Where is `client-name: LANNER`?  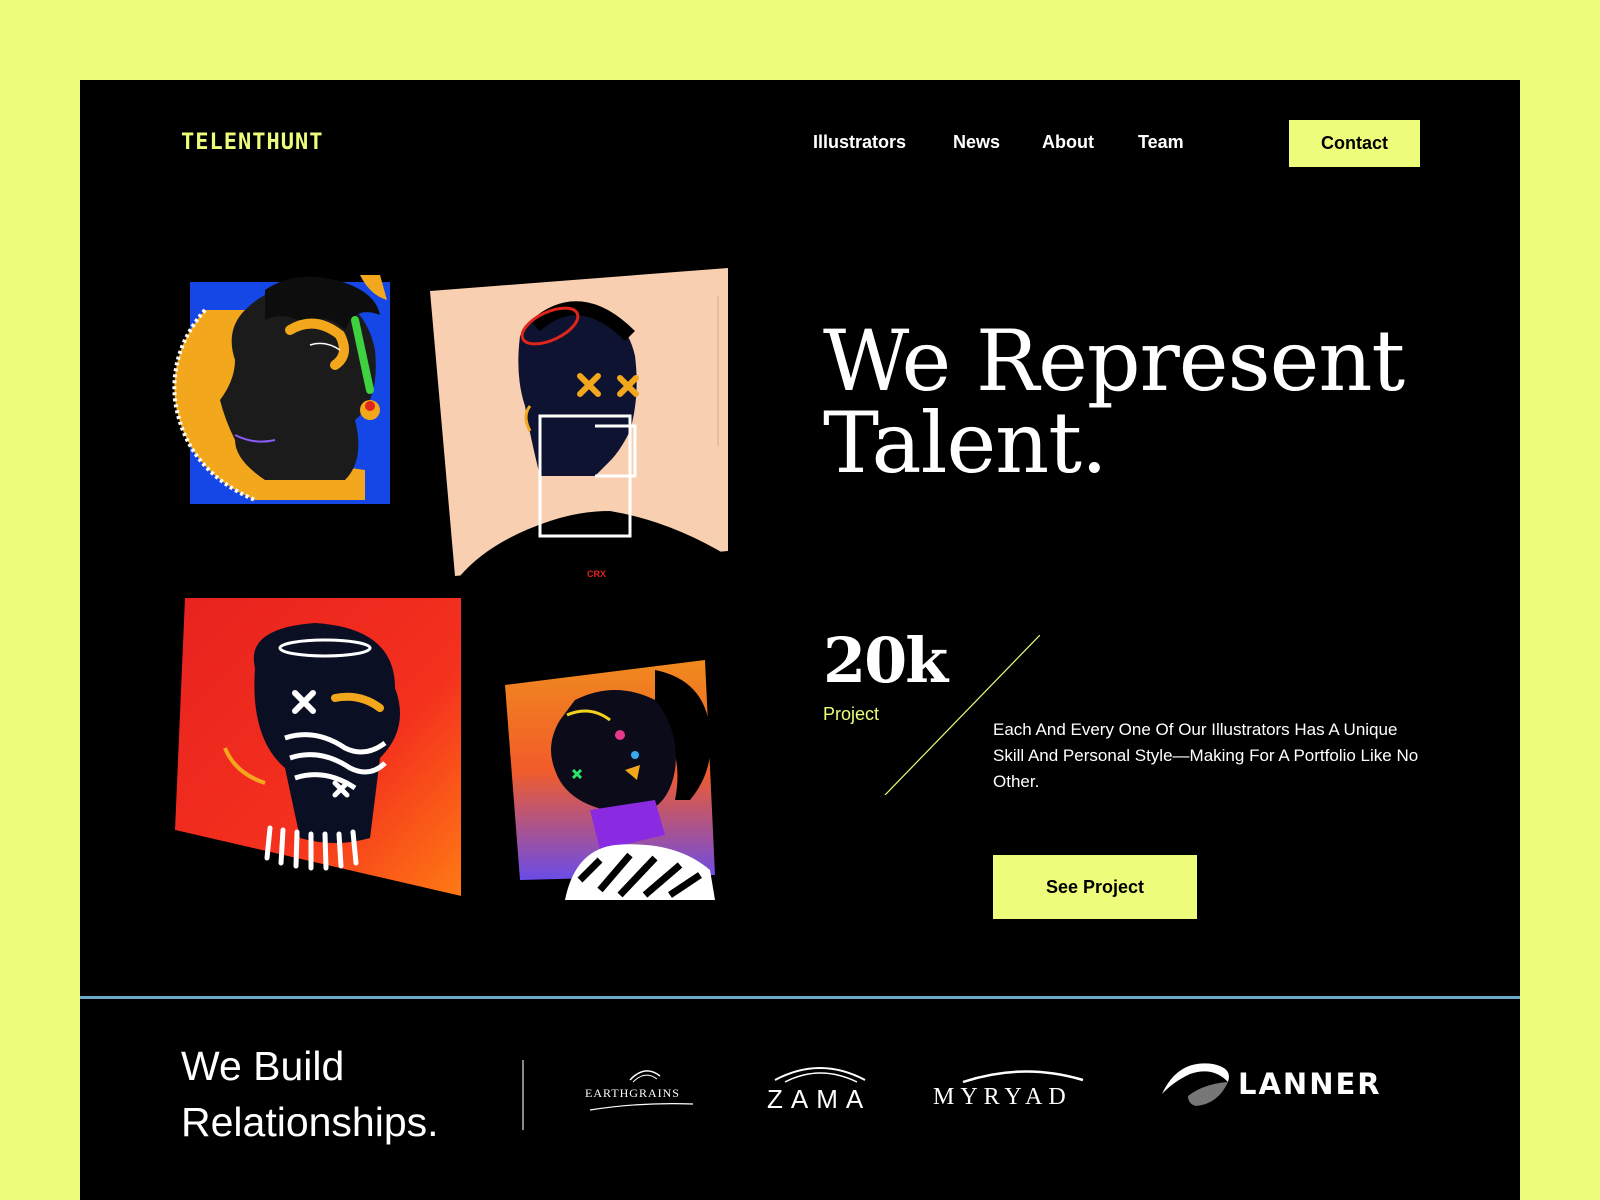 client-name: LANNER is located at coordinates (1310, 1084).